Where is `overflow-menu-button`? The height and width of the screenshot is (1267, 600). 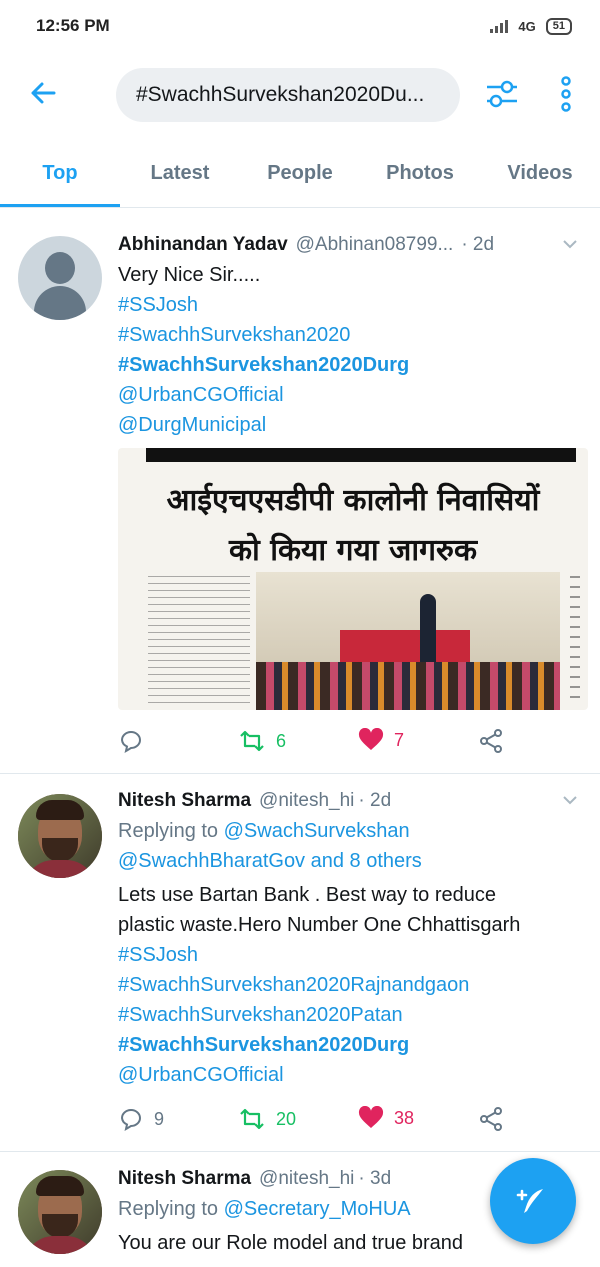 overflow-menu-button is located at coordinates (566, 94).